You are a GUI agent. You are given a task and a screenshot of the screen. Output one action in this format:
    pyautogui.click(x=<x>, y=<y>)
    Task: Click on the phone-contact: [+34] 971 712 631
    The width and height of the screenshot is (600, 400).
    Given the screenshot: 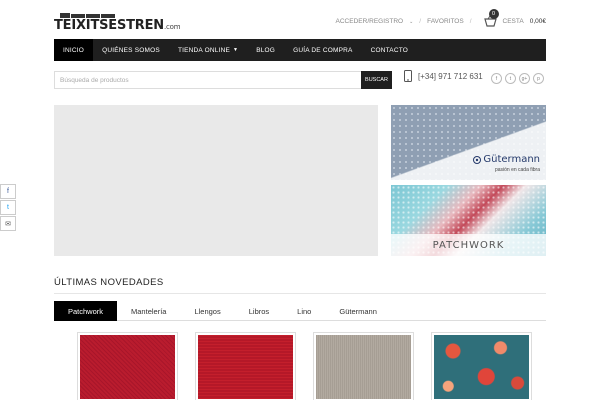 What is the action you would take?
    pyautogui.click(x=443, y=76)
    